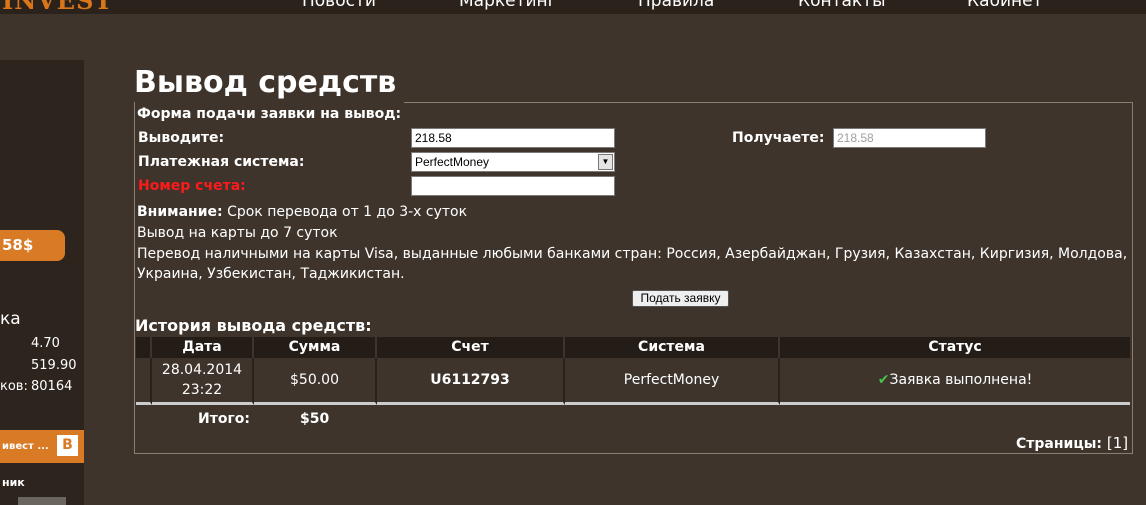 The image size is (1146, 505). What do you see at coordinates (192, 186) in the screenshot?
I see `account-number-label: Номер счета:` at bounding box center [192, 186].